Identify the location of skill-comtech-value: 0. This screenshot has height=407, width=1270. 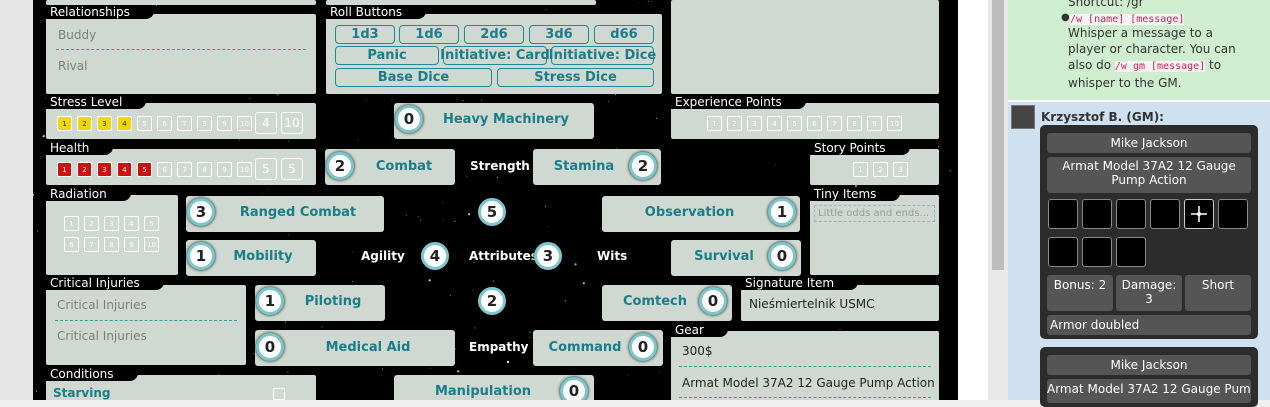
(713, 301).